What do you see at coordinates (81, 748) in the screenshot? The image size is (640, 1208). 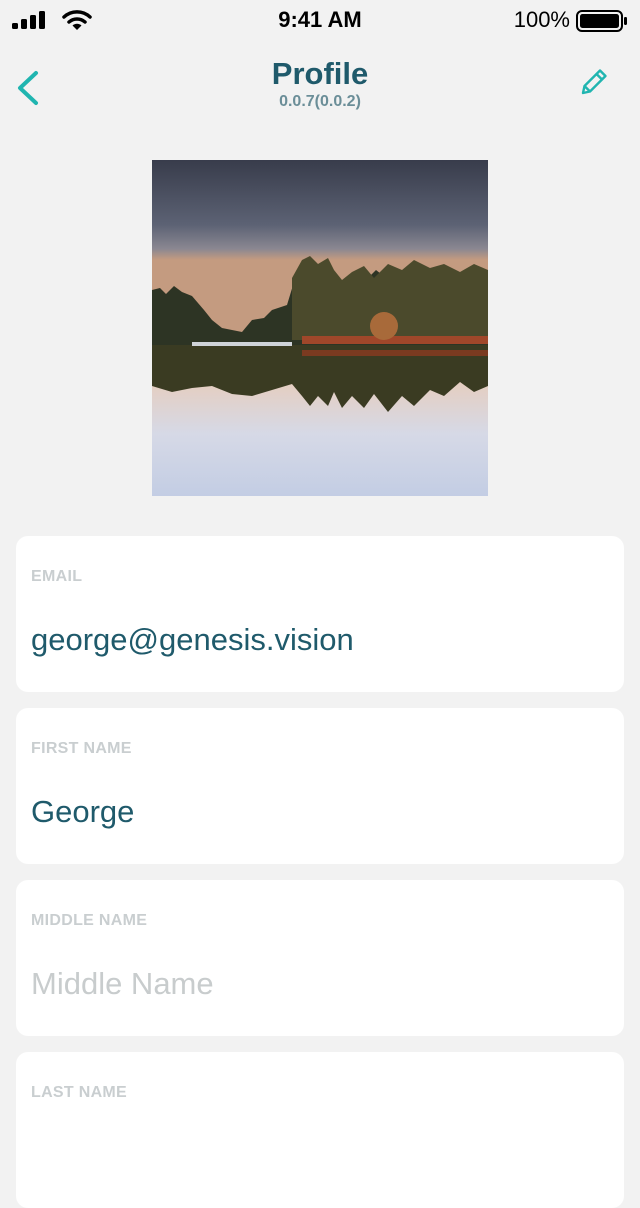 I see `first-name-label: FIRST NAME` at bounding box center [81, 748].